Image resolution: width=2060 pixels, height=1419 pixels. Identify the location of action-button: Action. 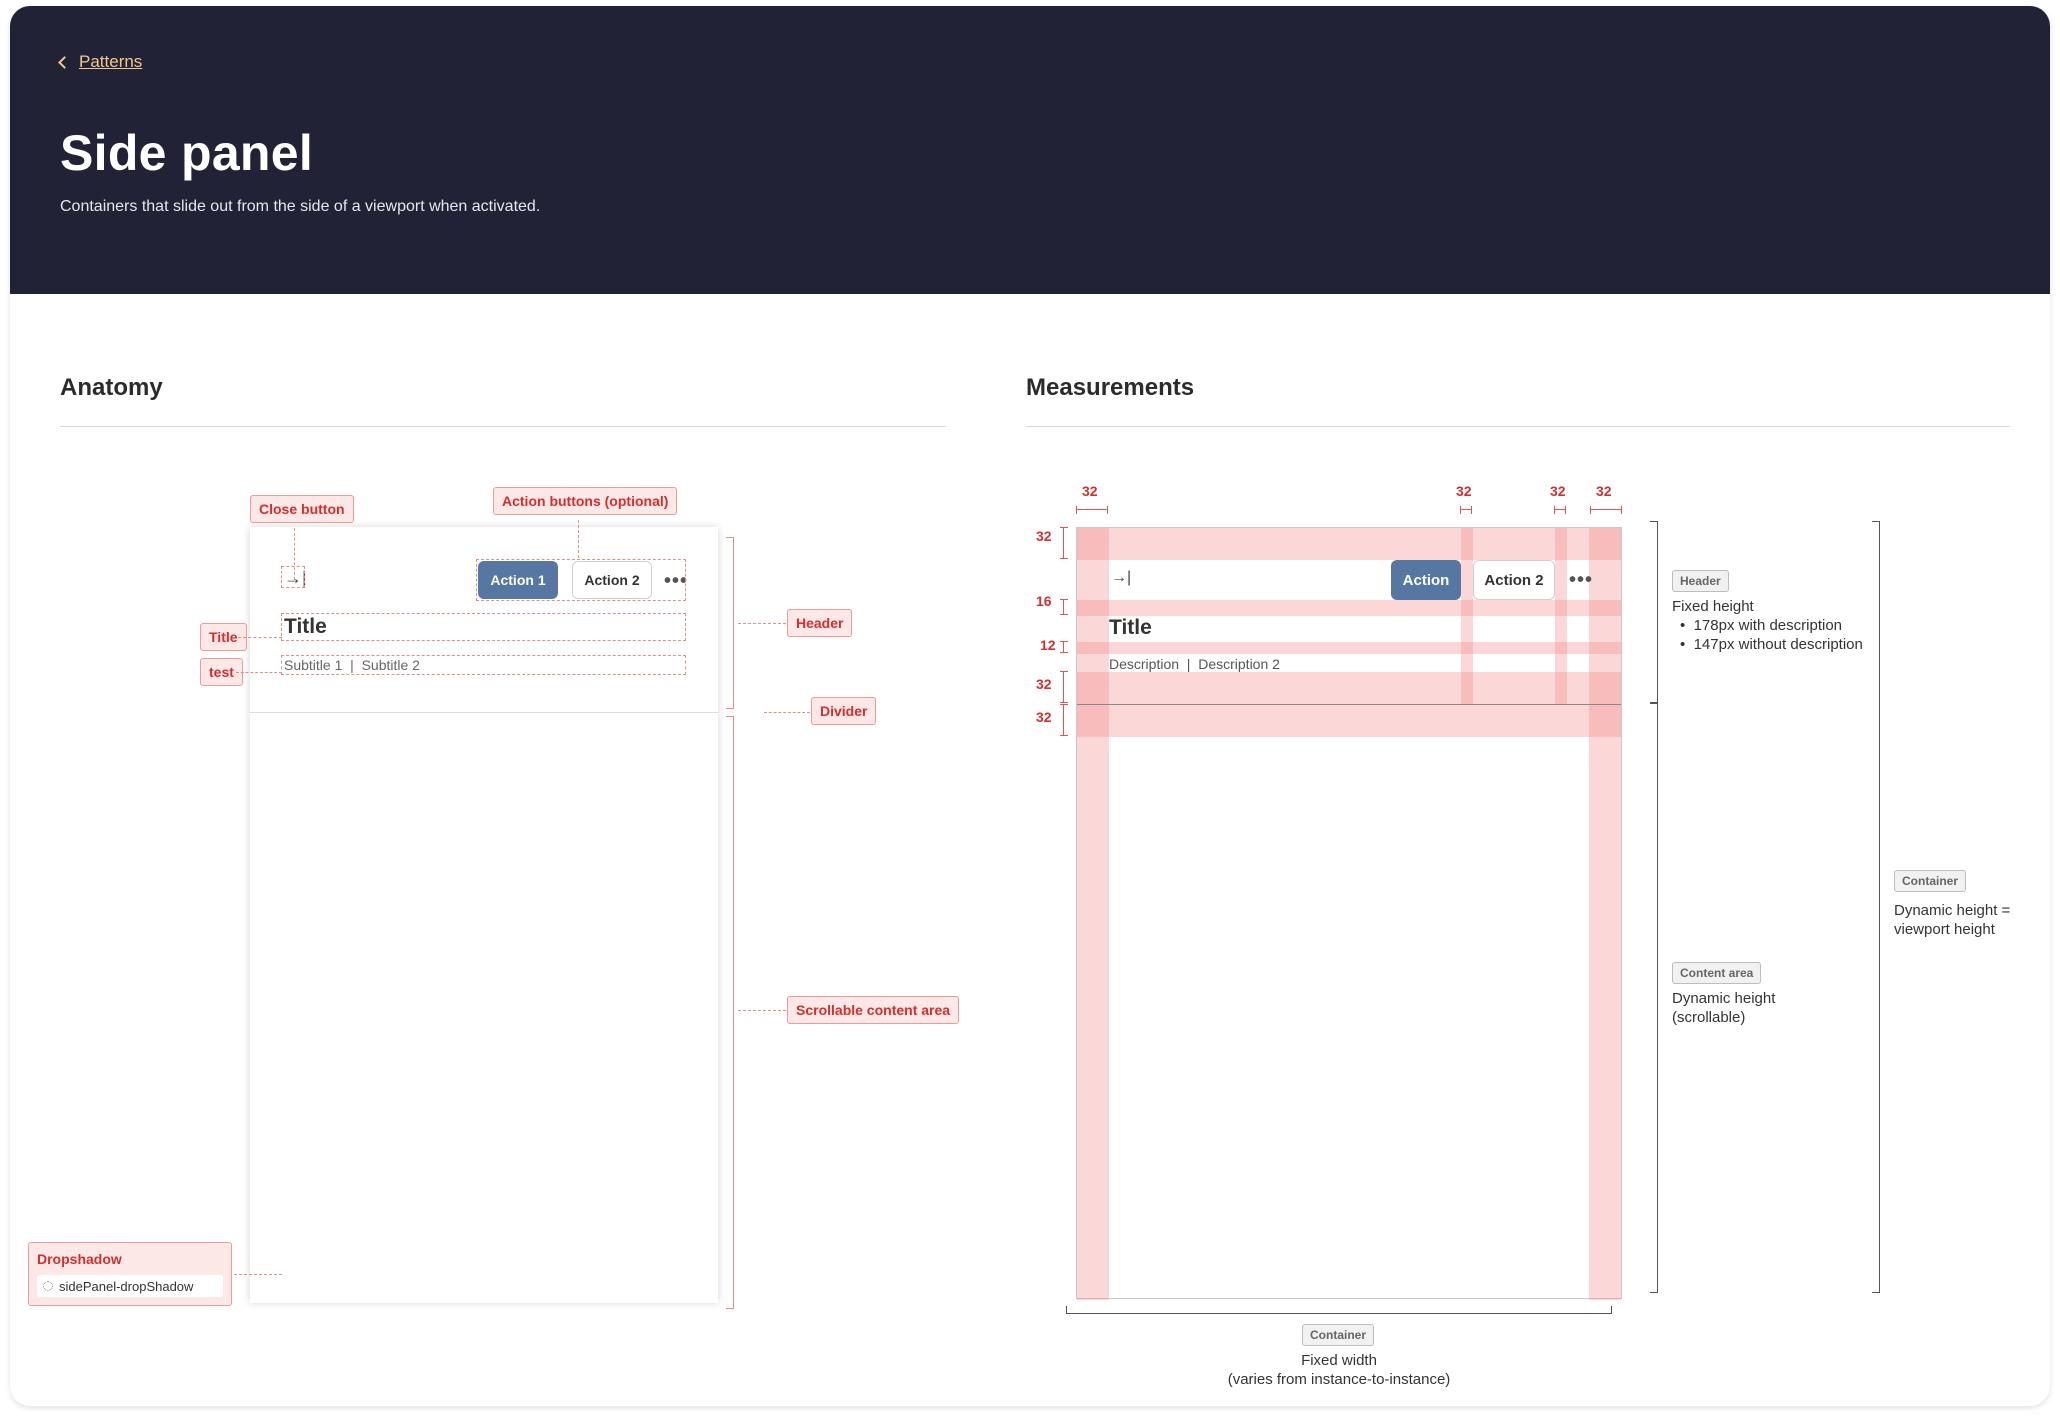
(1426, 580).